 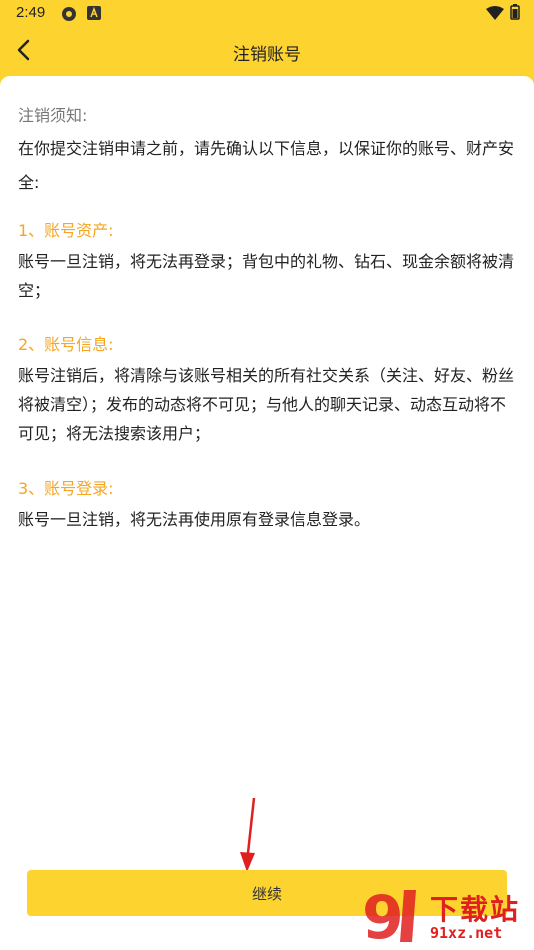 What do you see at coordinates (267, 14) in the screenshot?
I see `status-bar: 2:49` at bounding box center [267, 14].